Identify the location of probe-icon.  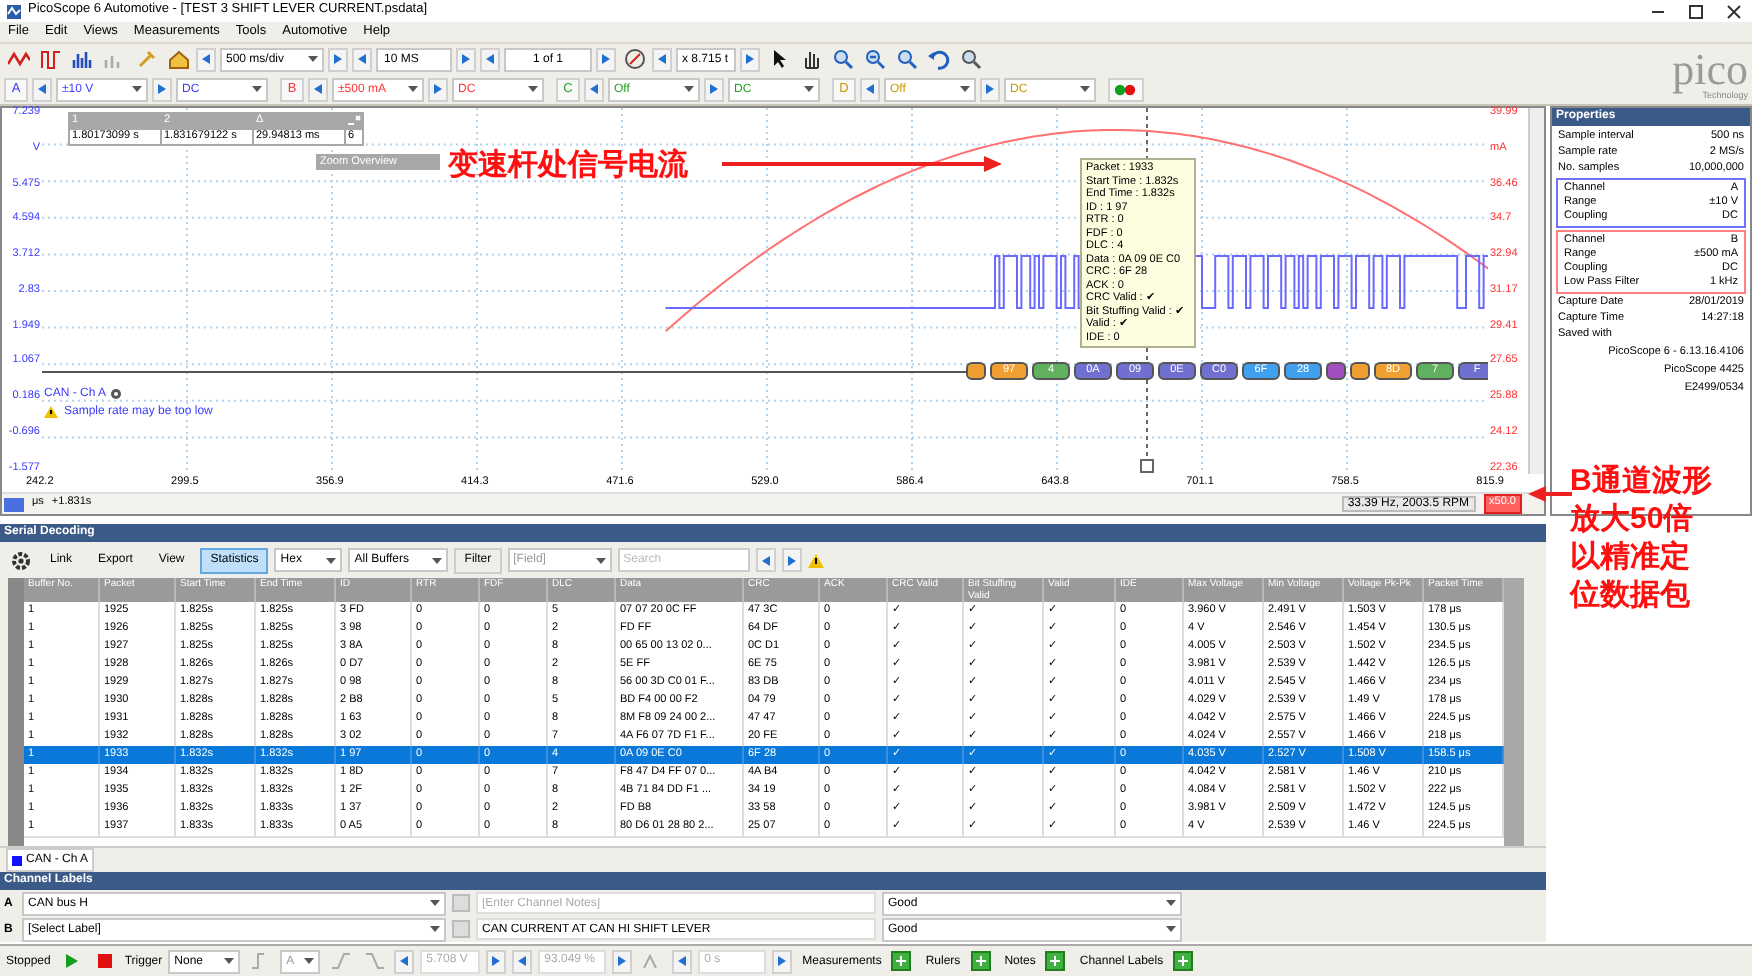
(146, 59).